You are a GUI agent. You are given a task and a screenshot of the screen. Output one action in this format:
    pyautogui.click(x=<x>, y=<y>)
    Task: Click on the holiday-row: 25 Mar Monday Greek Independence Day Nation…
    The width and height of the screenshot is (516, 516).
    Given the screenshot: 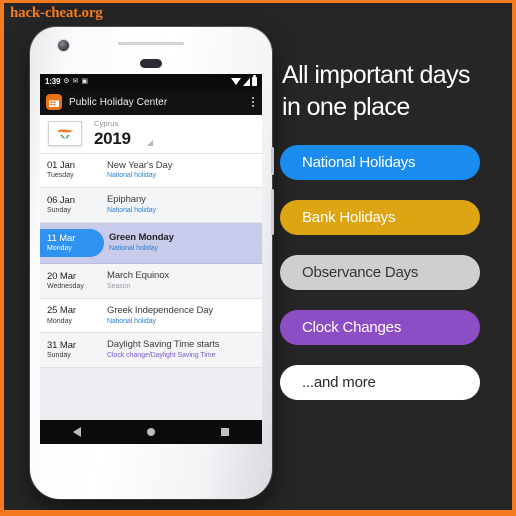 What is the action you would take?
    pyautogui.click(x=151, y=316)
    